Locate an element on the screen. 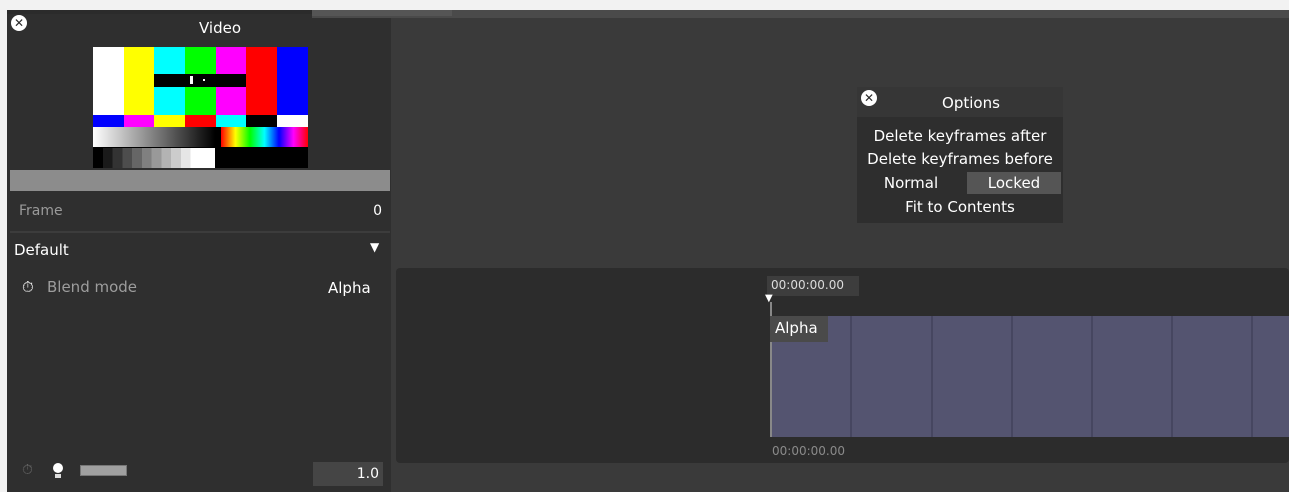 The height and width of the screenshot is (492, 1289). mode-normal-button: Normal is located at coordinates (911, 183).